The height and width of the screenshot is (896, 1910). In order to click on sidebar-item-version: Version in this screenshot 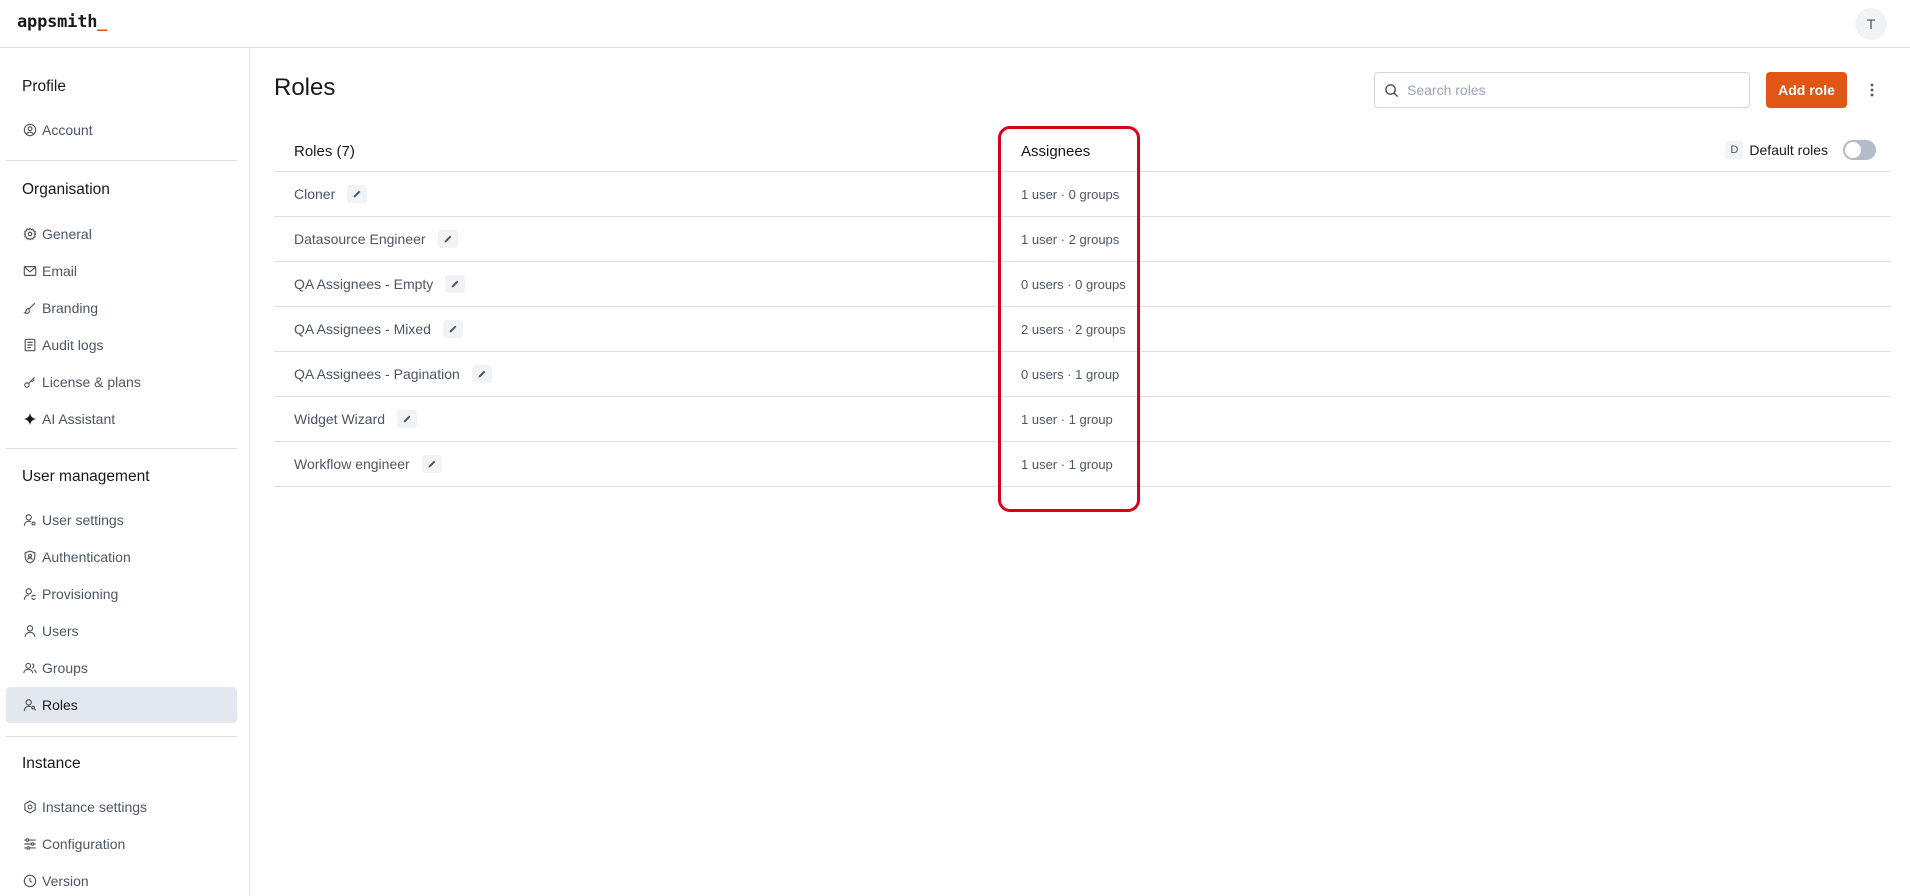, I will do `click(121, 879)`.